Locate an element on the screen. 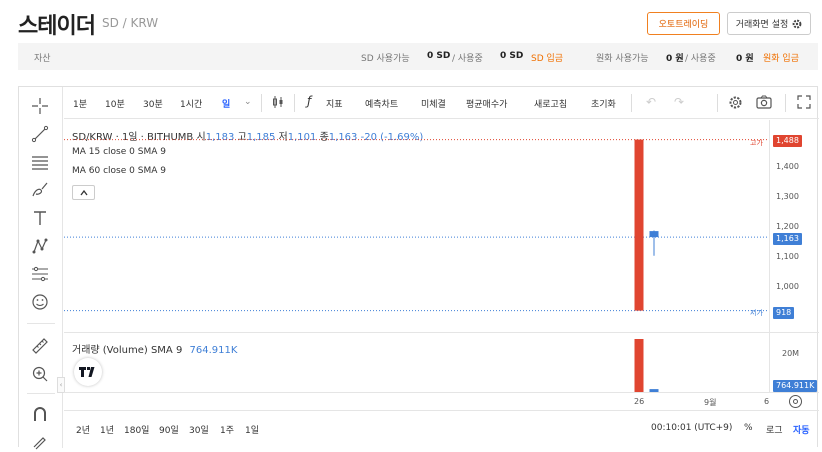 The height and width of the screenshot is (452, 822). interval-1m: 1분 is located at coordinates (80, 103).